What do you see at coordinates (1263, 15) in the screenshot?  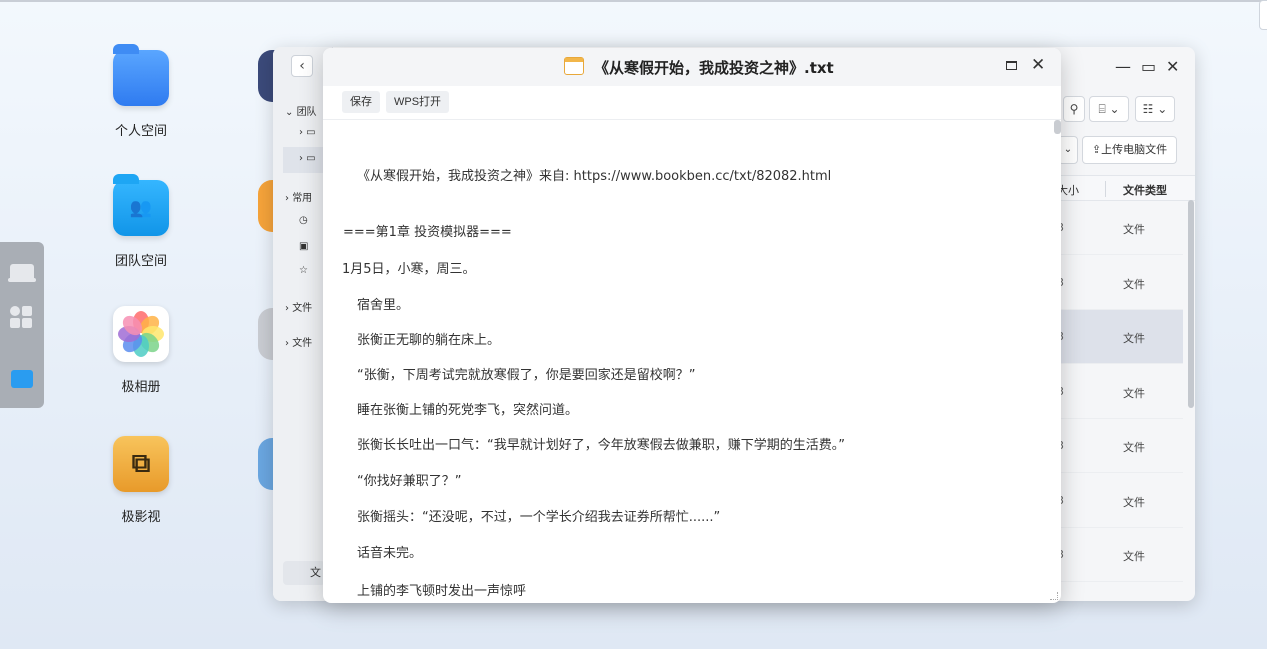 I see `corner-widget` at bounding box center [1263, 15].